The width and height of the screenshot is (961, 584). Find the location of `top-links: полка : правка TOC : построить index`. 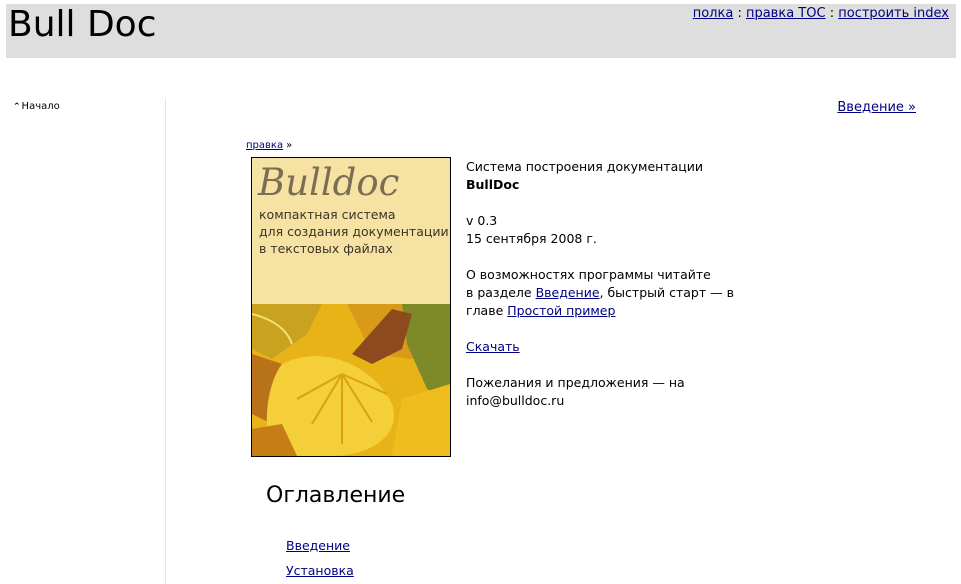

top-links: полка : правка TOC : построить index is located at coordinates (821, 14).